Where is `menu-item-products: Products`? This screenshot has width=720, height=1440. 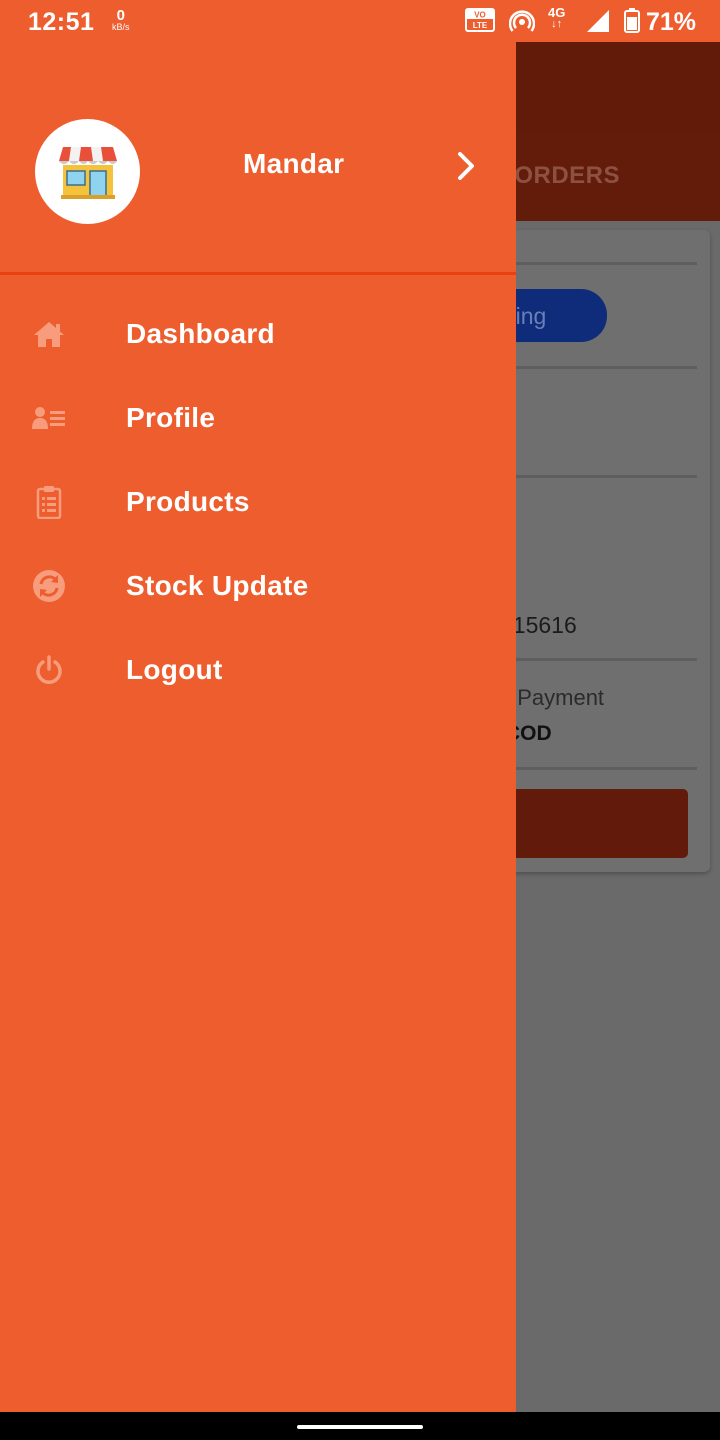 menu-item-products: Products is located at coordinates (258, 502).